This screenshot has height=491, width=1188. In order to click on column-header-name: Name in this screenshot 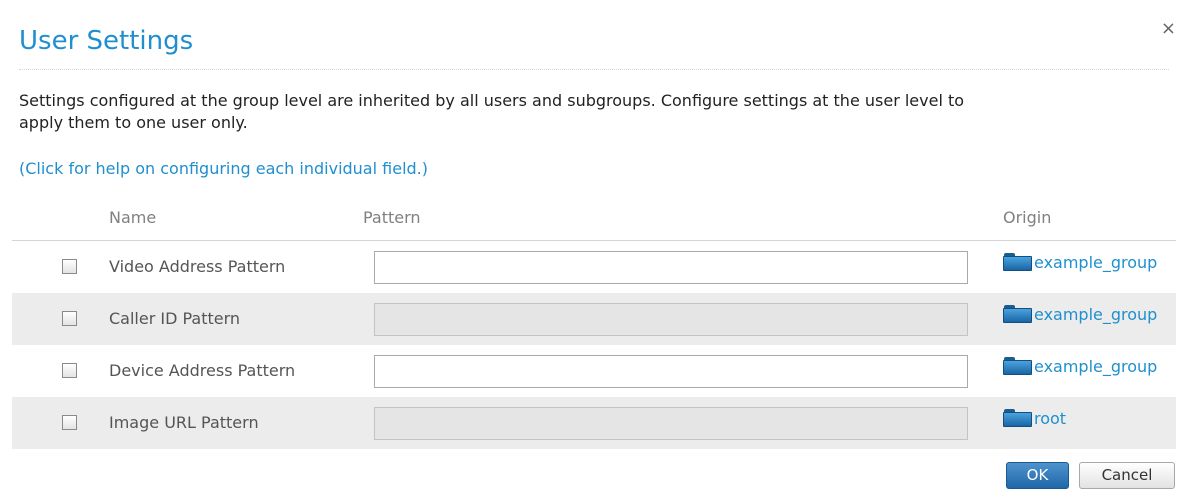, I will do `click(133, 217)`.